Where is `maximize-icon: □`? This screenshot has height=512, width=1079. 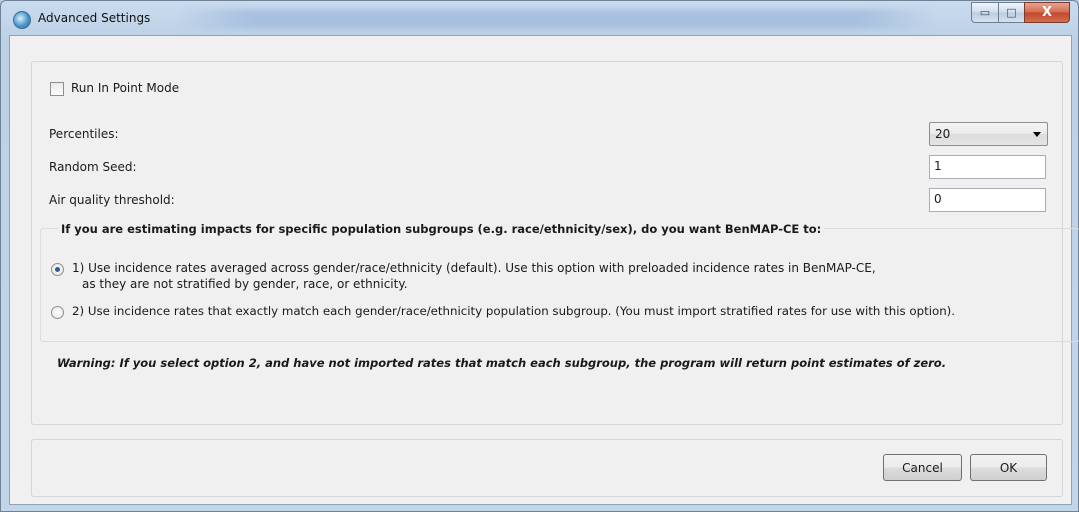 maximize-icon: □ is located at coordinates (1011, 12).